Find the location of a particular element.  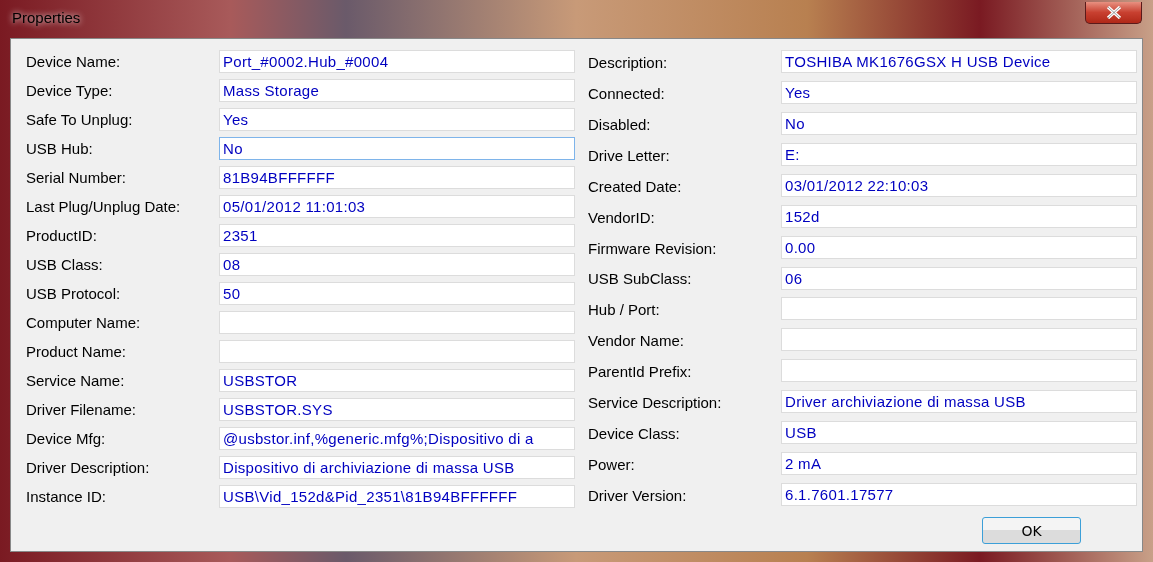

field-label: Vendor Name: is located at coordinates (636, 341).